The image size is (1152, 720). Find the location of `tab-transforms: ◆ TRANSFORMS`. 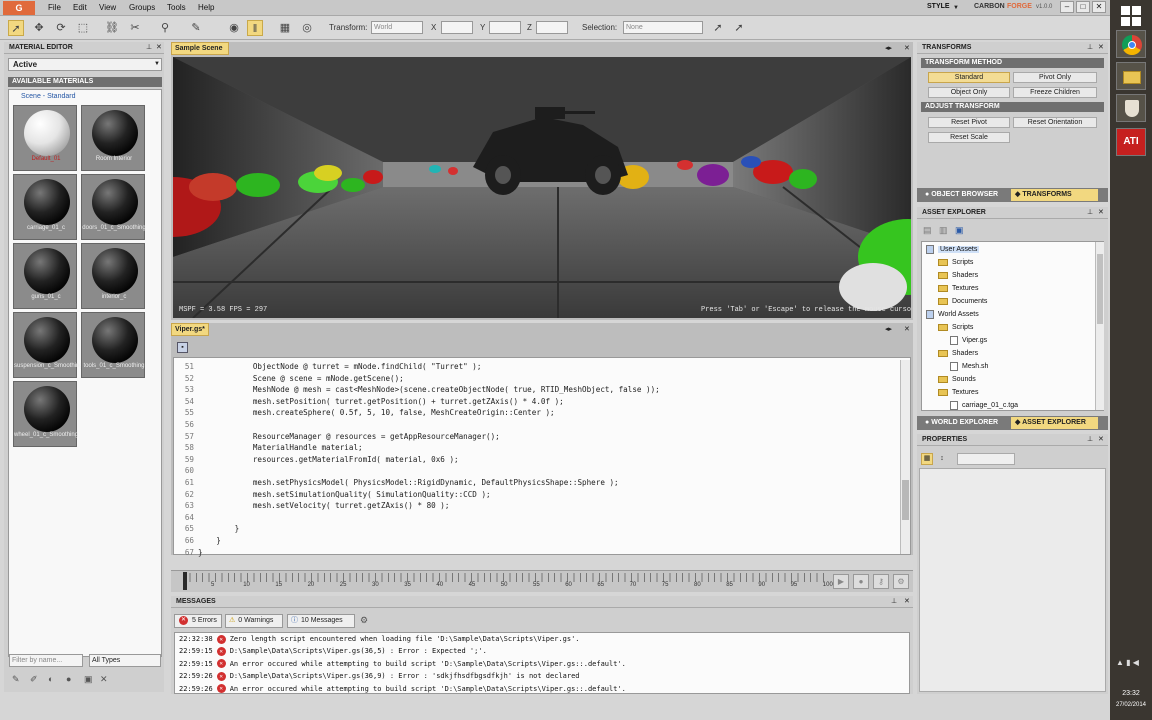

tab-transforms: ◆ TRANSFORMS is located at coordinates (1054, 195).